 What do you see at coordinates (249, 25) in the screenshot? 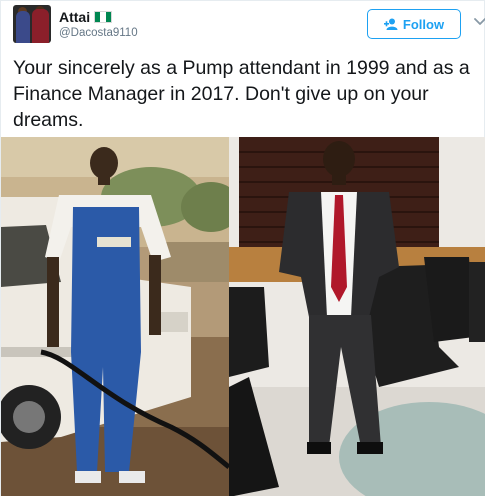
I see `tweet-header: Attai @Dacosta9110 Follow` at bounding box center [249, 25].